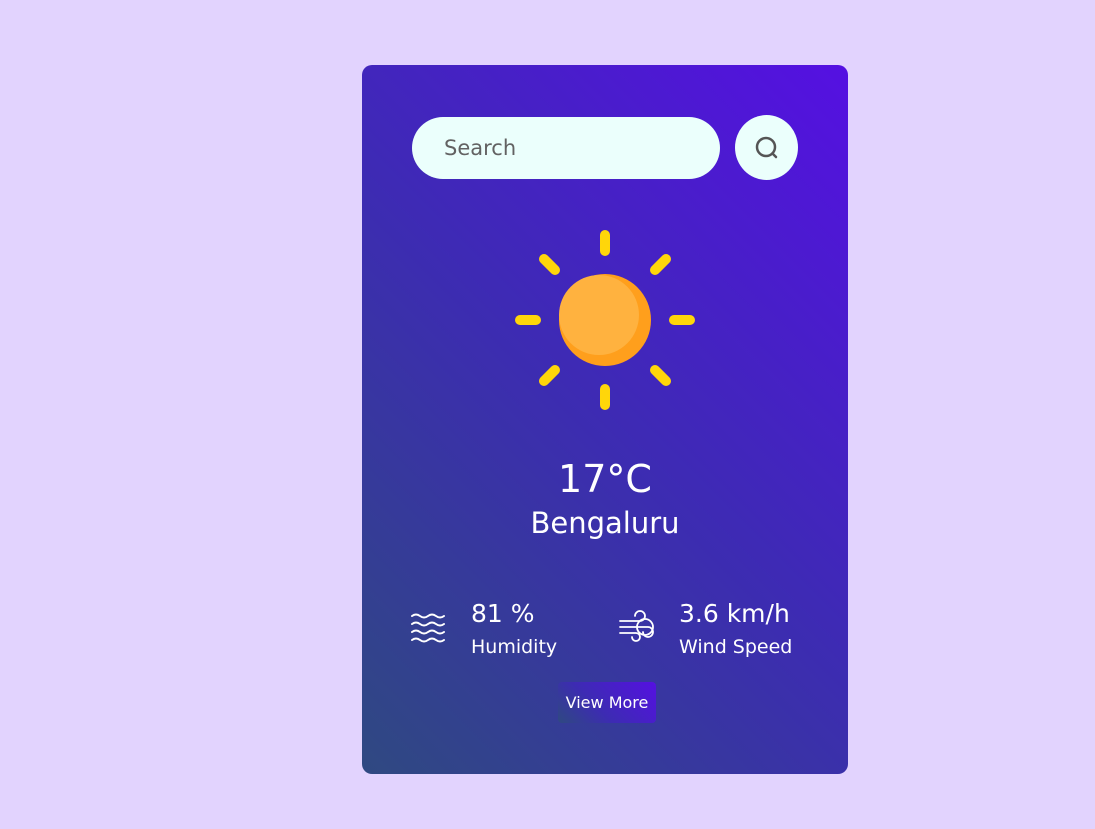 The height and width of the screenshot is (829, 1095). I want to click on search-button, so click(766, 147).